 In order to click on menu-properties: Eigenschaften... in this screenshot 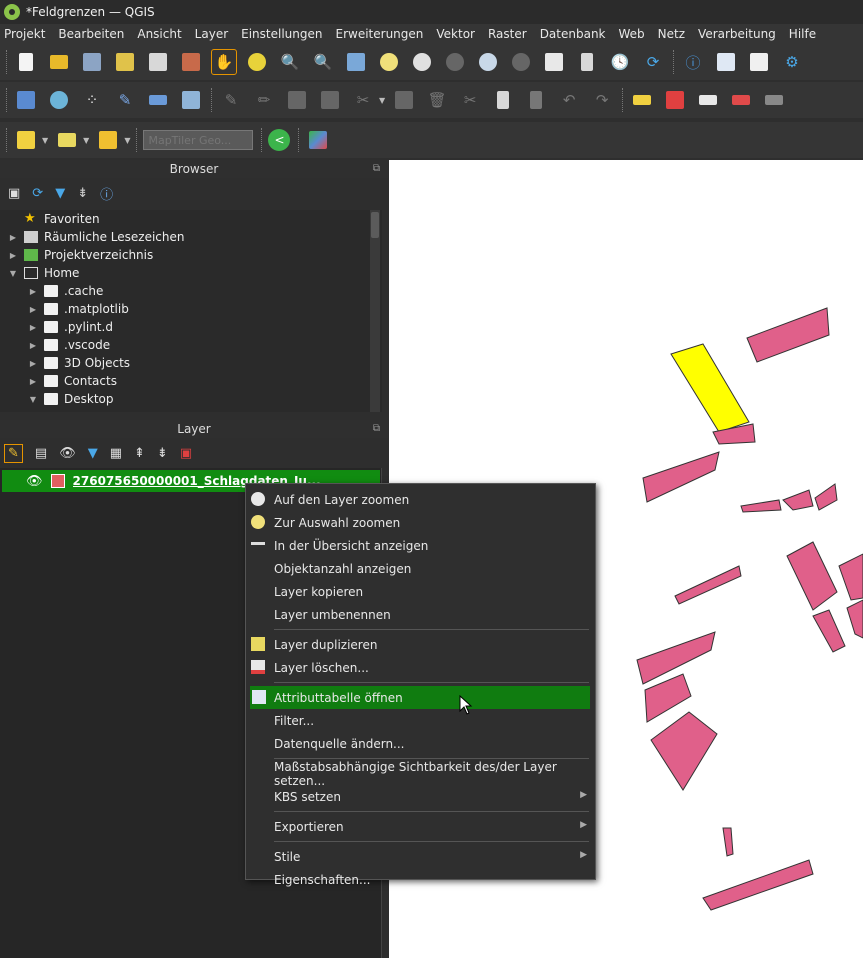, I will do `click(420, 879)`.